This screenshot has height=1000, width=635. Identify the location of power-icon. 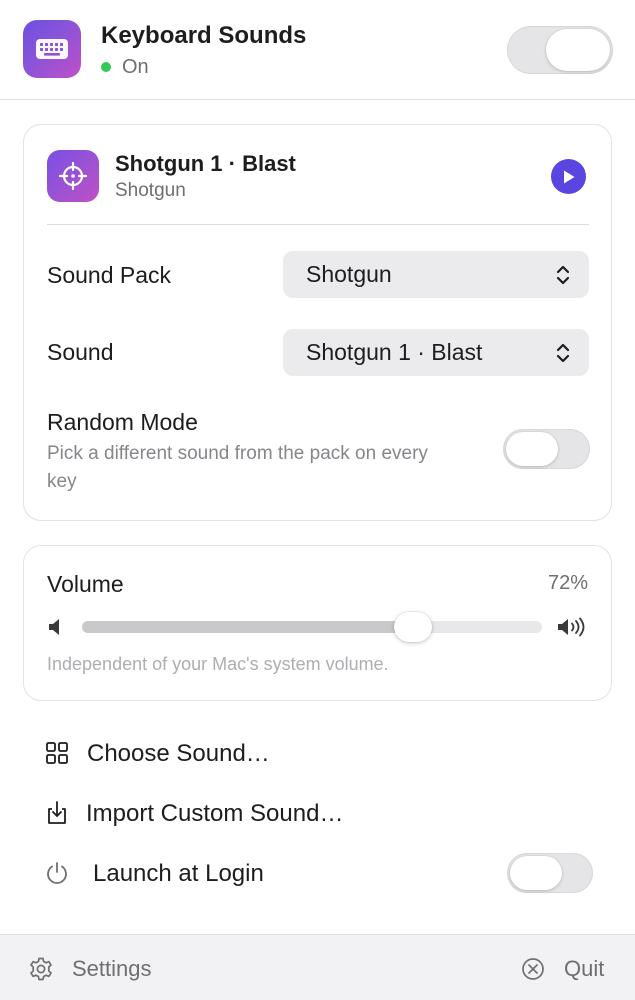
(57, 873).